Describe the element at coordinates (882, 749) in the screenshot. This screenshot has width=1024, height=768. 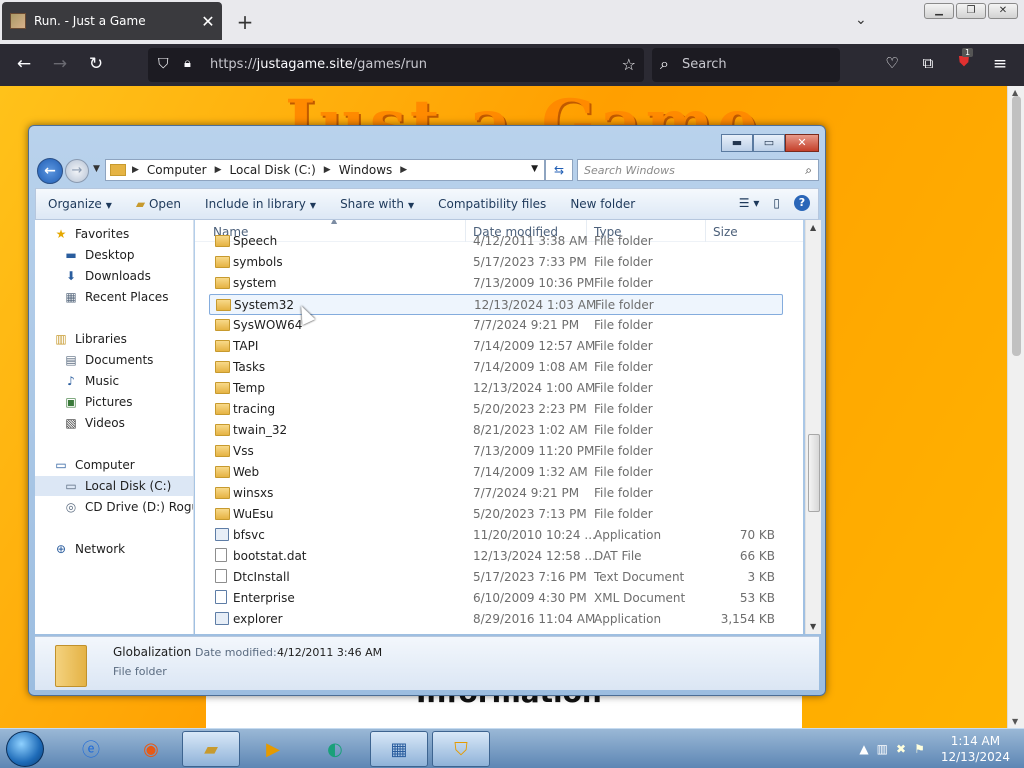
I see `network-tray-icon: ▥` at that location.